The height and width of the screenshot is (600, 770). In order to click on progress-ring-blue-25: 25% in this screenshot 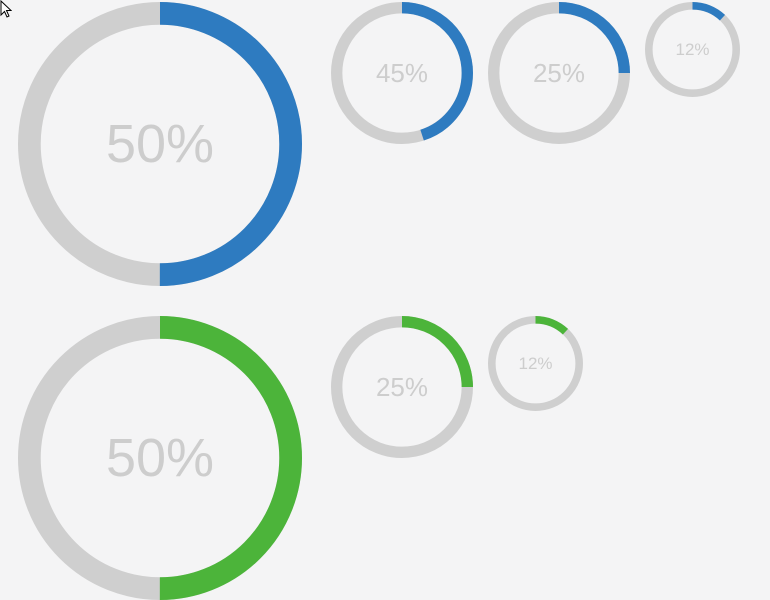, I will do `click(559, 73)`.